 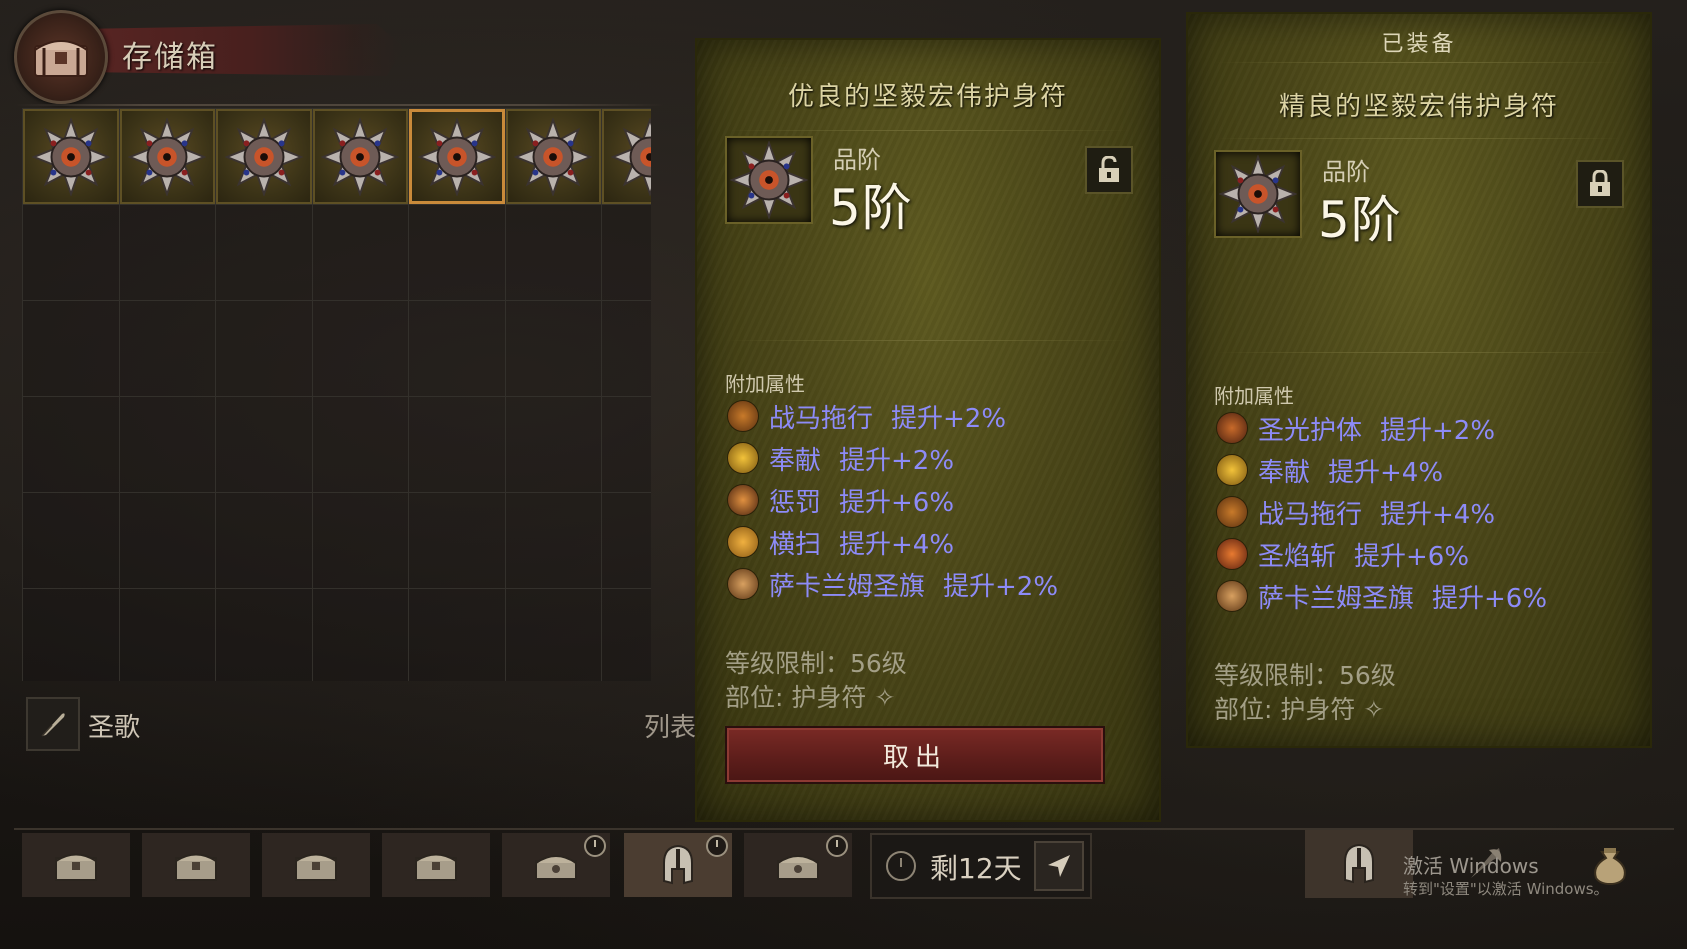 I want to click on attribute-row: 萨卡兰姆圣旗 提升+2%, so click(x=892, y=584).